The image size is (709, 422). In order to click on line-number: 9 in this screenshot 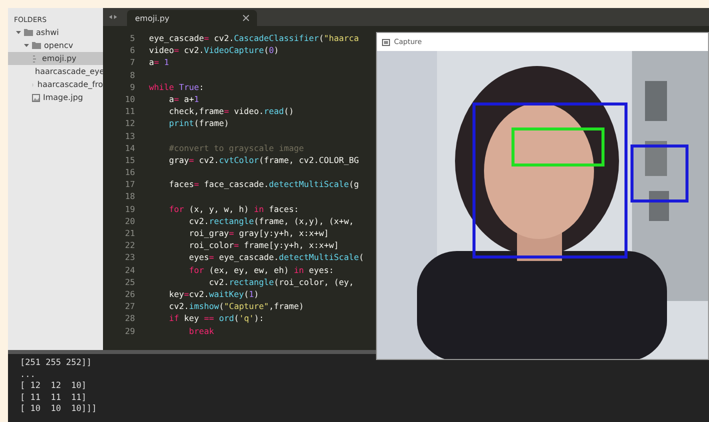, I will do `click(132, 86)`.